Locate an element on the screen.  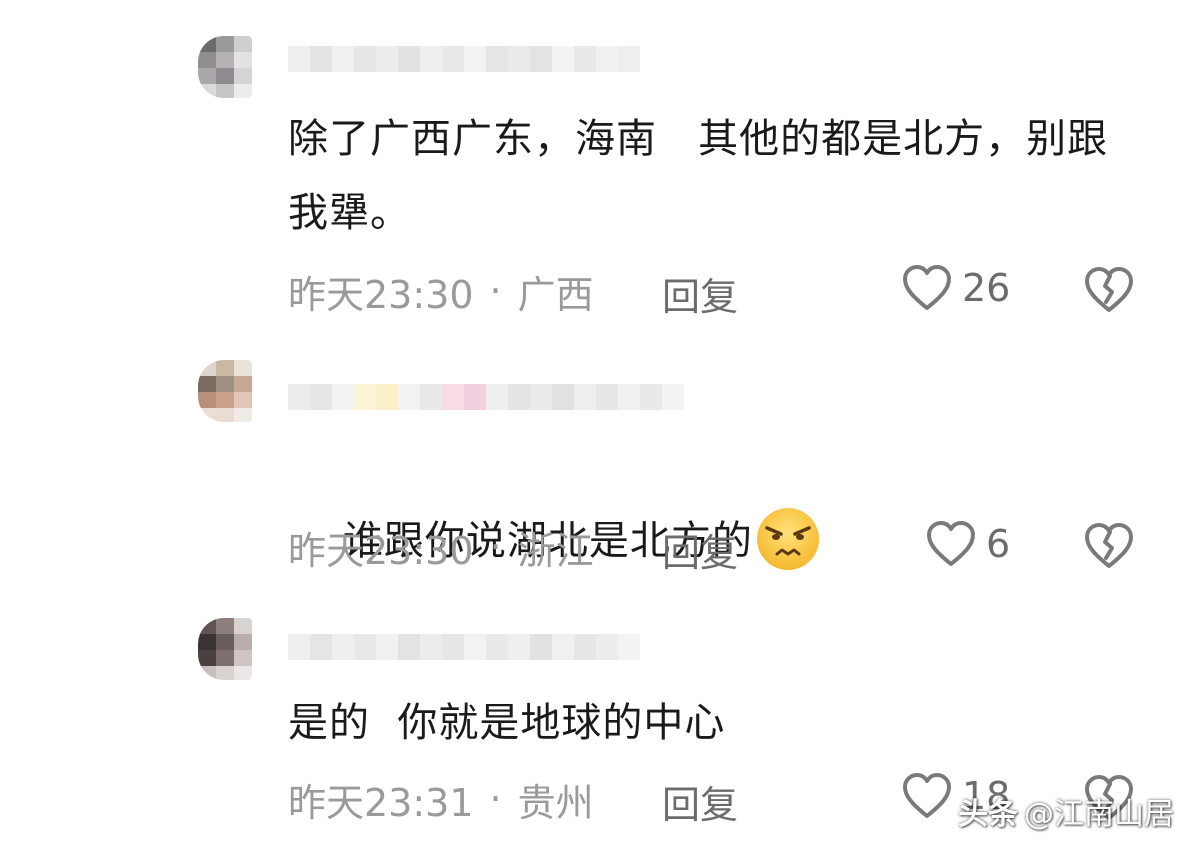
watermark-account: @江南山居 is located at coordinates (1099, 814).